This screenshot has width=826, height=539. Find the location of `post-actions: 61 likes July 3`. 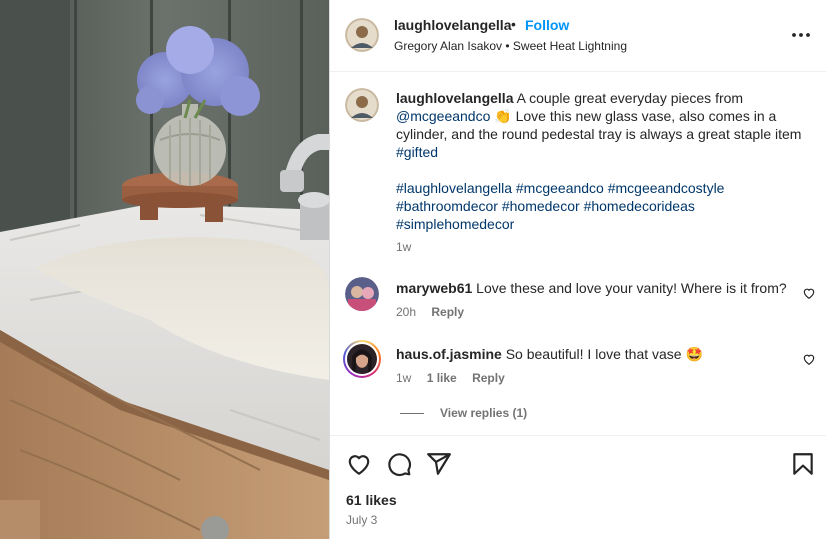

post-actions: 61 likes July 3 is located at coordinates (578, 487).